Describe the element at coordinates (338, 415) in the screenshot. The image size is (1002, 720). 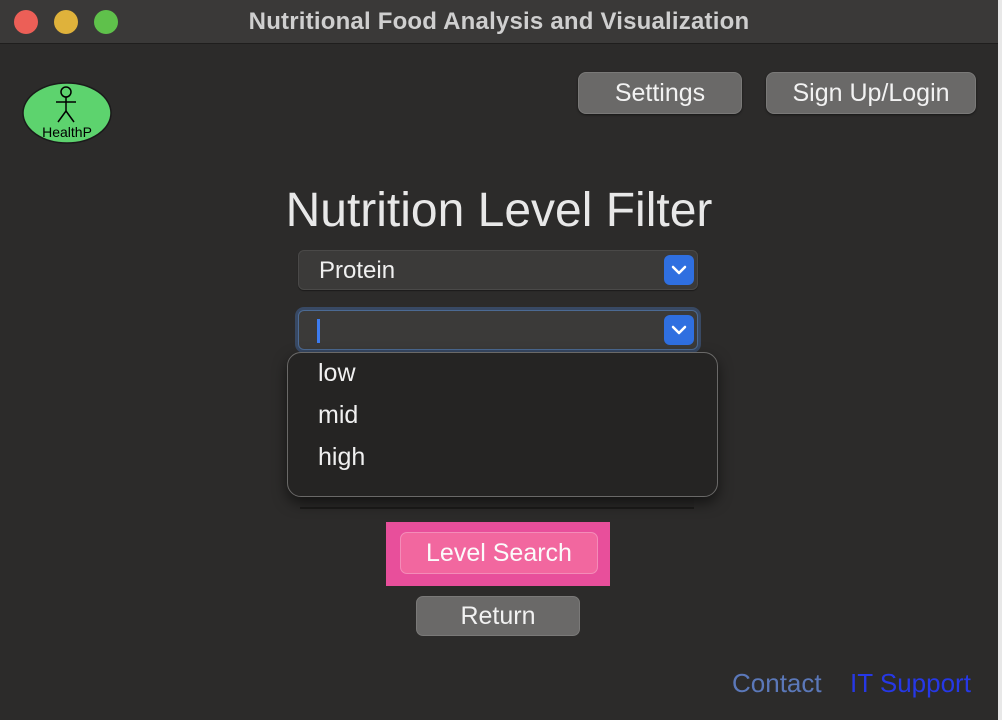
I see `level-option-mid: mid` at that location.